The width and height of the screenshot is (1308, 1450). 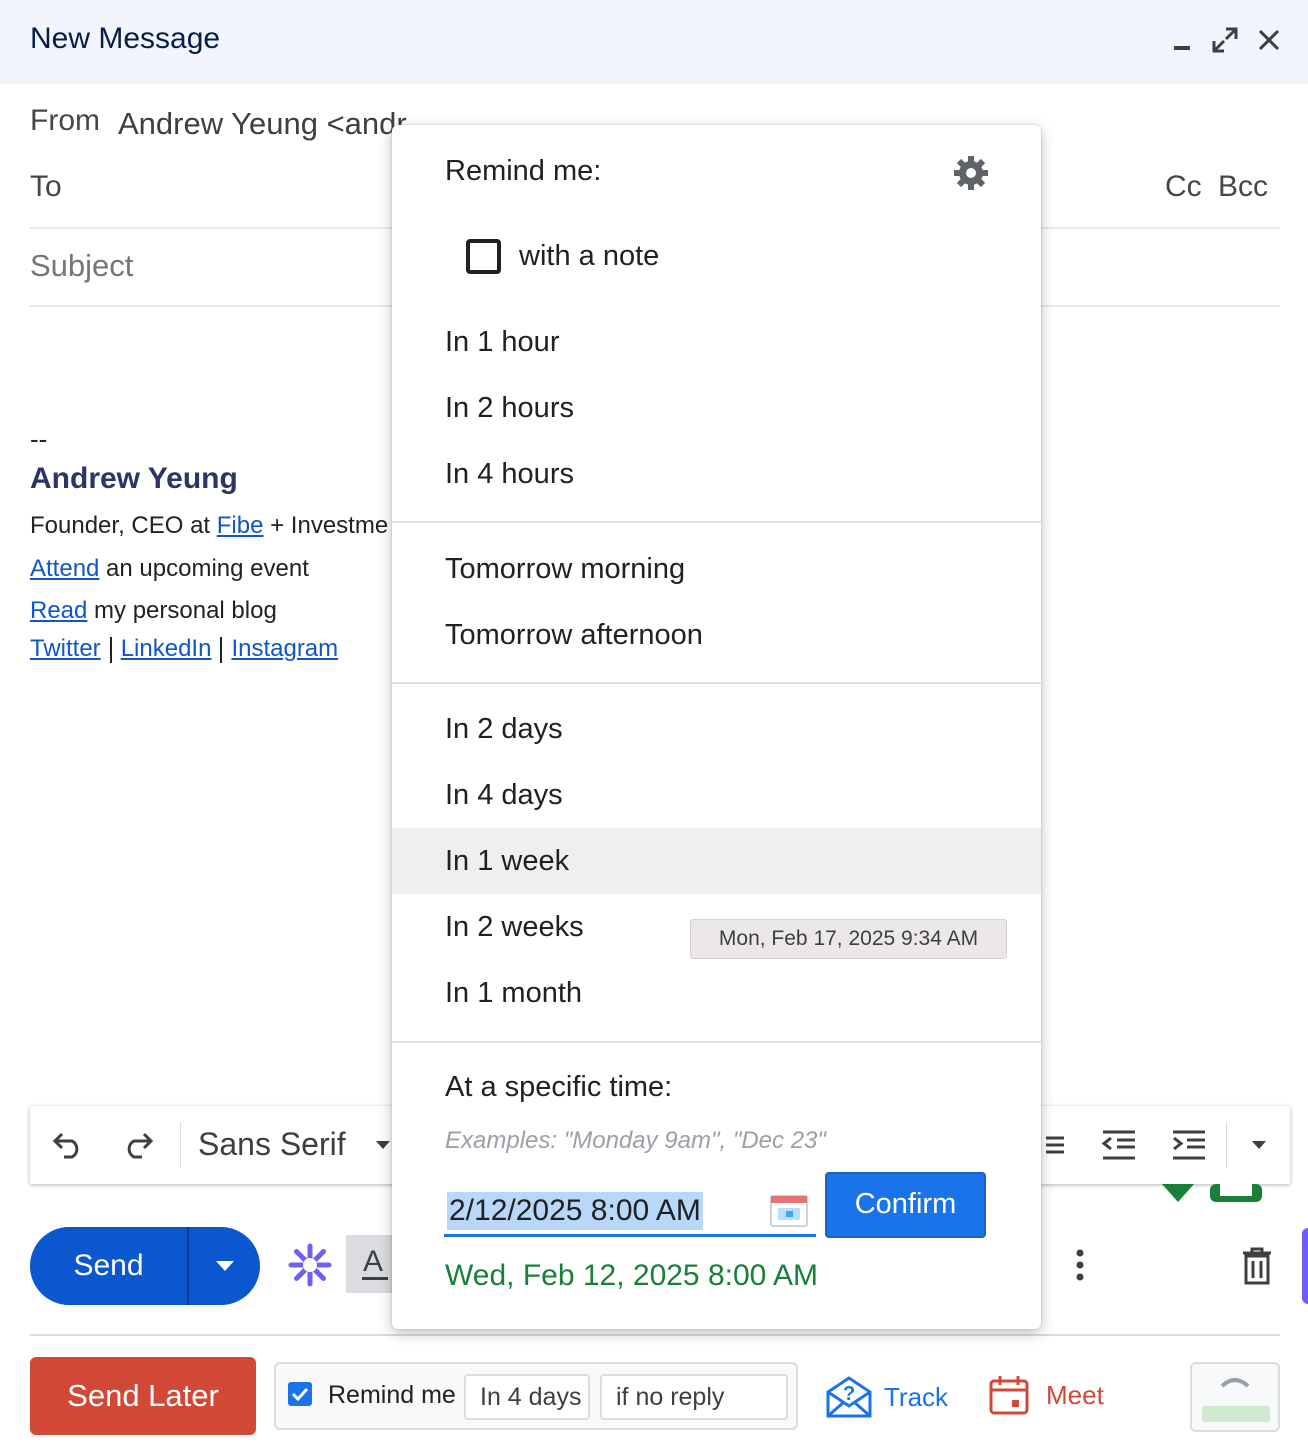 I want to click on track-label: Track, so click(x=916, y=1396).